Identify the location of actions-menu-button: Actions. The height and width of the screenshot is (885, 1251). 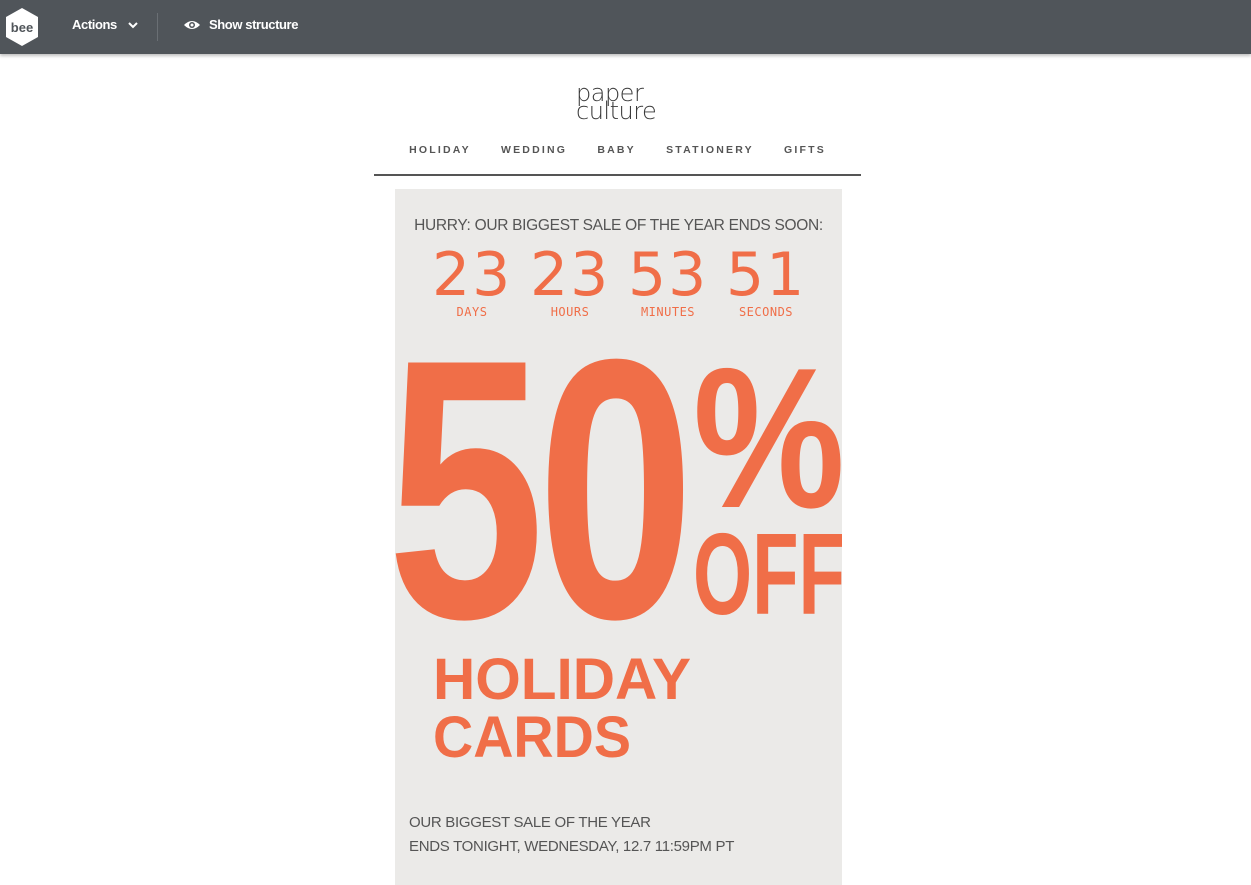
(105, 24).